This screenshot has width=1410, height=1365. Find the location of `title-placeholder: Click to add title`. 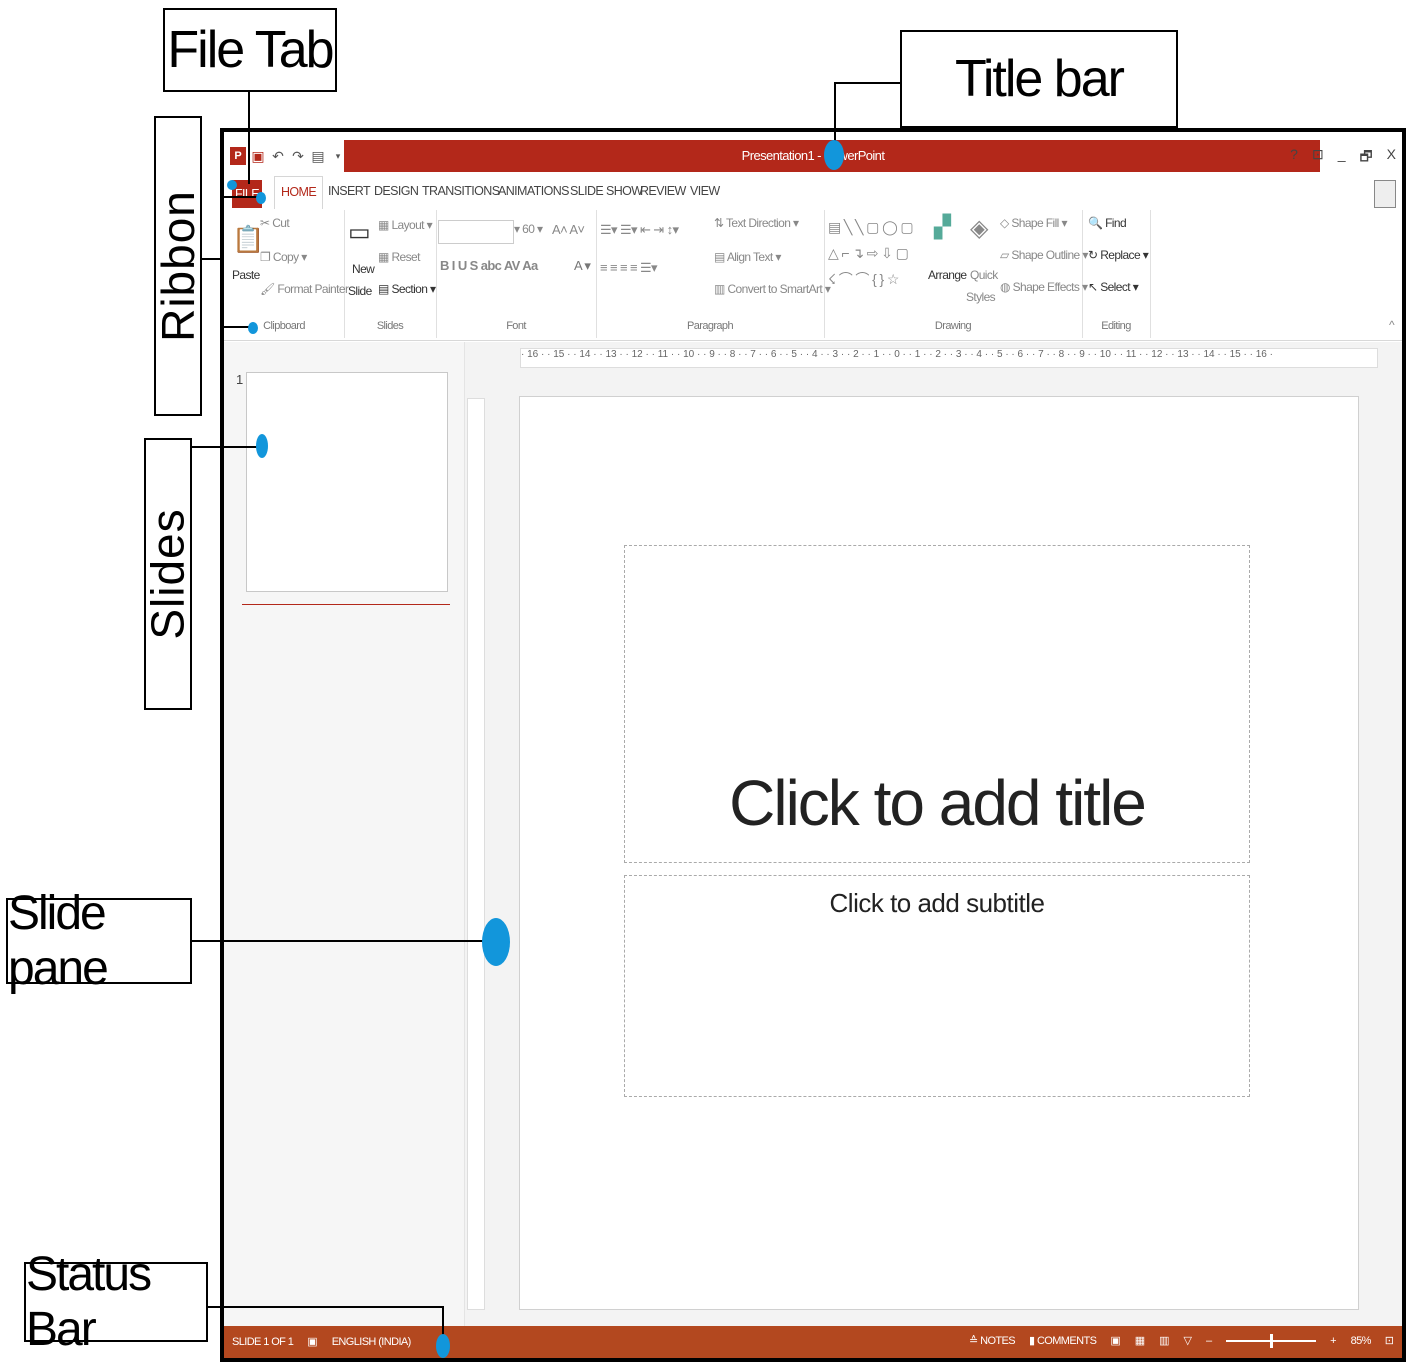

title-placeholder: Click to add title is located at coordinates (937, 704).